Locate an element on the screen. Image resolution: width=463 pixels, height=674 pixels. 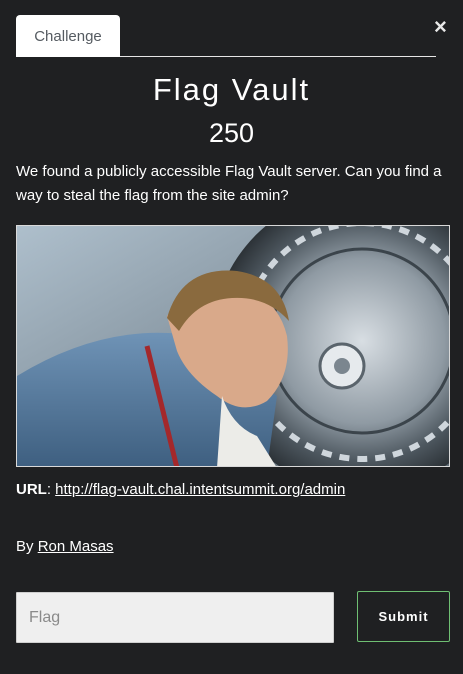
tab-challenge: Challenge is located at coordinates (68, 36).